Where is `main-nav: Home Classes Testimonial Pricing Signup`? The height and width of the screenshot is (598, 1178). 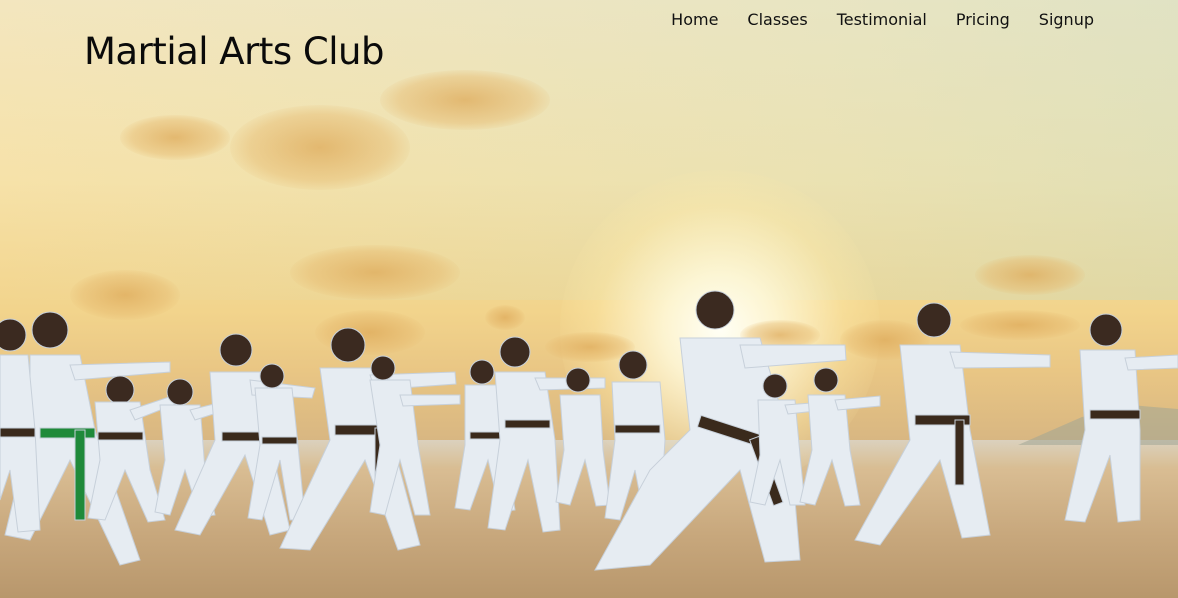 main-nav: Home Classes Testimonial Pricing Signup is located at coordinates (882, 19).